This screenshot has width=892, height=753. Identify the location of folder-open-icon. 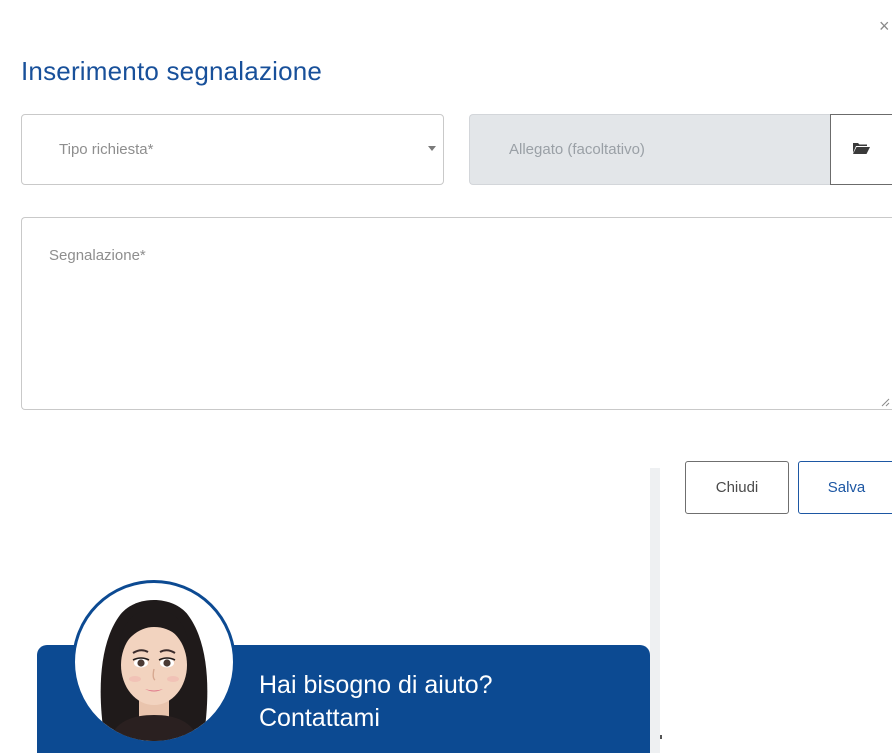
(861, 148).